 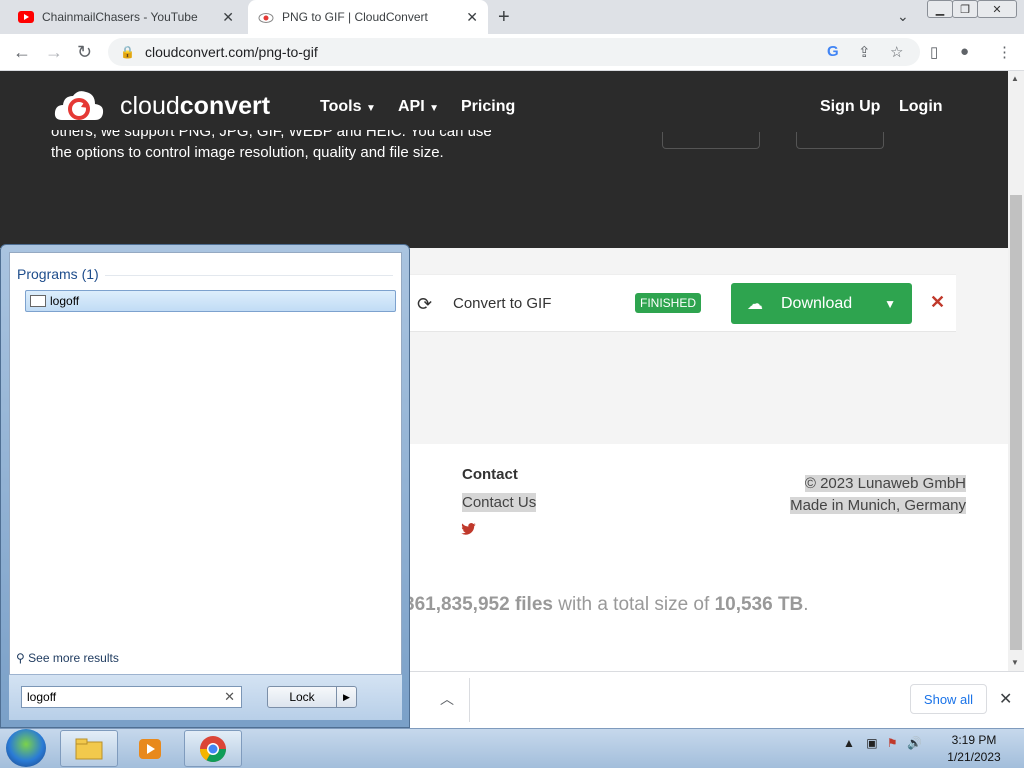 I want to click on tab-cloudconvert: PNG to GIF | CloudConvert ✕, so click(x=368, y=17).